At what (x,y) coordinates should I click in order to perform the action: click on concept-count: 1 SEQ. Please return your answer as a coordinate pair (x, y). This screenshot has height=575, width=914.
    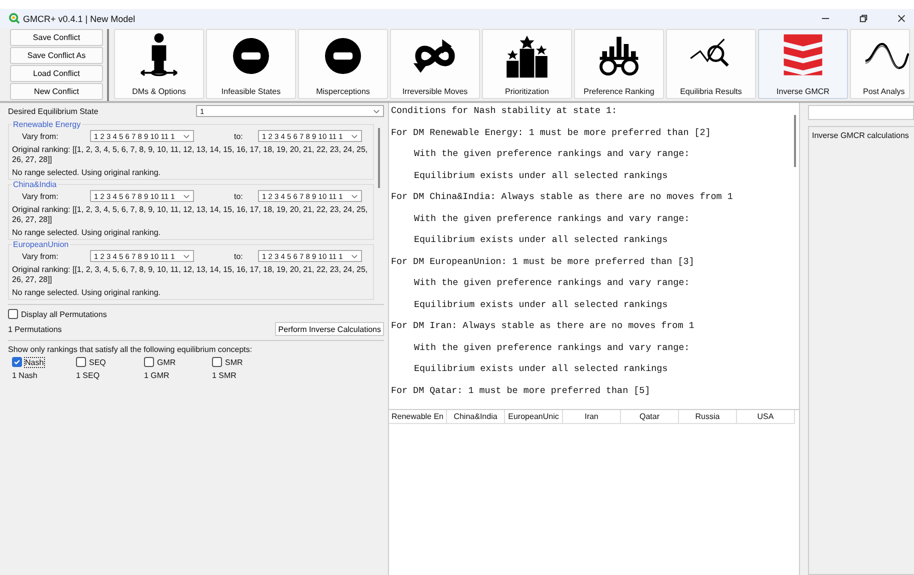
    Looking at the image, I should click on (88, 375).